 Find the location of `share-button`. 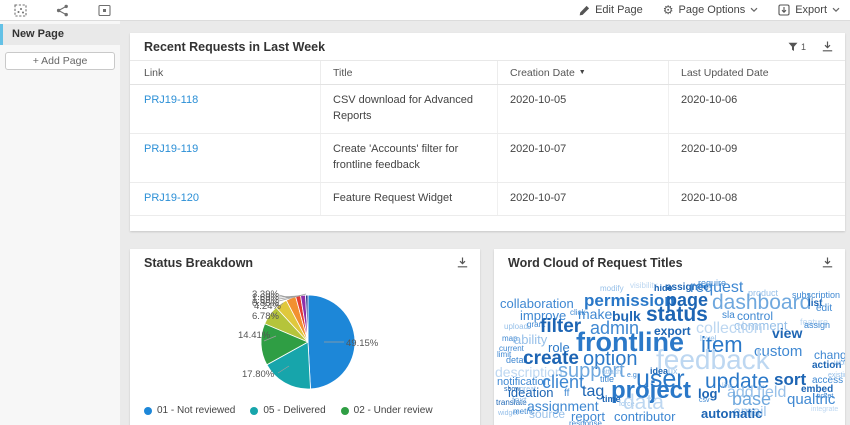

share-button is located at coordinates (62, 10).